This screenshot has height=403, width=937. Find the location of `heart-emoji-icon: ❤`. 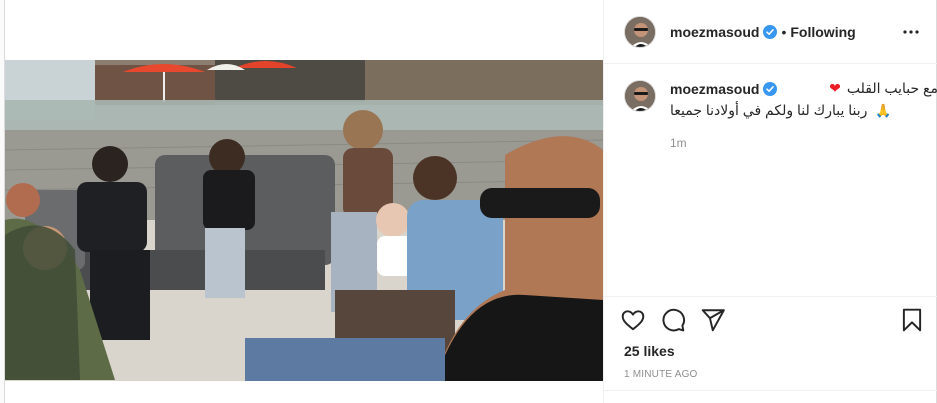

heart-emoji-icon: ❤ is located at coordinates (835, 88).